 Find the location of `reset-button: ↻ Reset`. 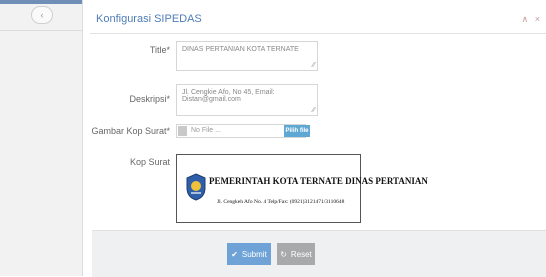

reset-button: ↻ Reset is located at coordinates (296, 254).